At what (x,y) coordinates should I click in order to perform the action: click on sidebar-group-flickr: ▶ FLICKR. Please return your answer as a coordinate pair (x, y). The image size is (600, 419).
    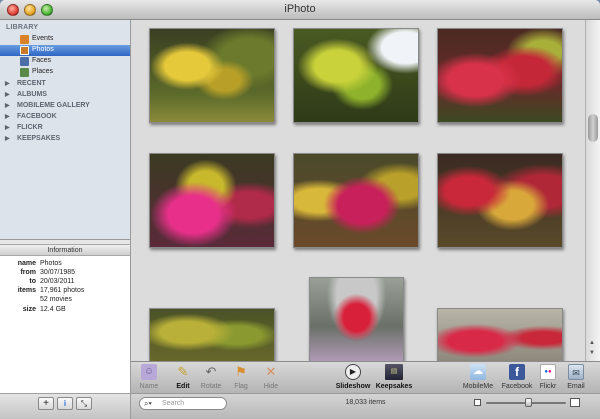
    Looking at the image, I should click on (65, 128).